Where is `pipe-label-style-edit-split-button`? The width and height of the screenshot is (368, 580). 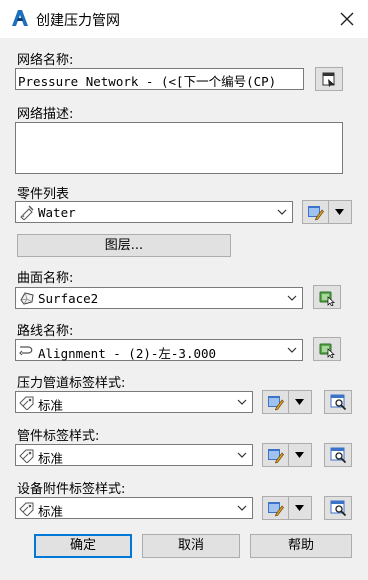
pipe-label-style-edit-split-button is located at coordinates (287, 402).